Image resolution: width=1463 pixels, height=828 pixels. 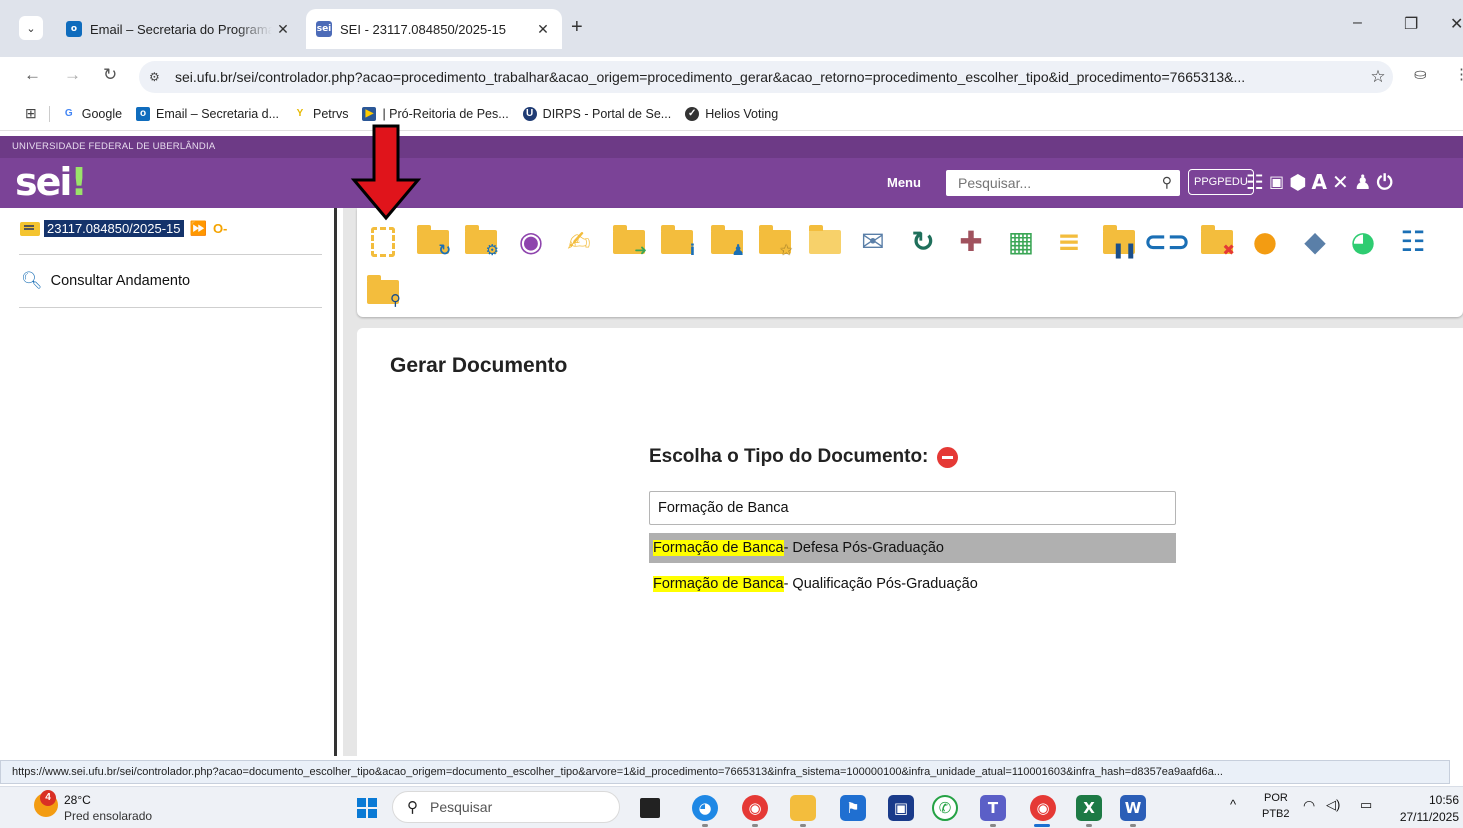 I want to click on anexar-icon: ✚, so click(x=971, y=242).